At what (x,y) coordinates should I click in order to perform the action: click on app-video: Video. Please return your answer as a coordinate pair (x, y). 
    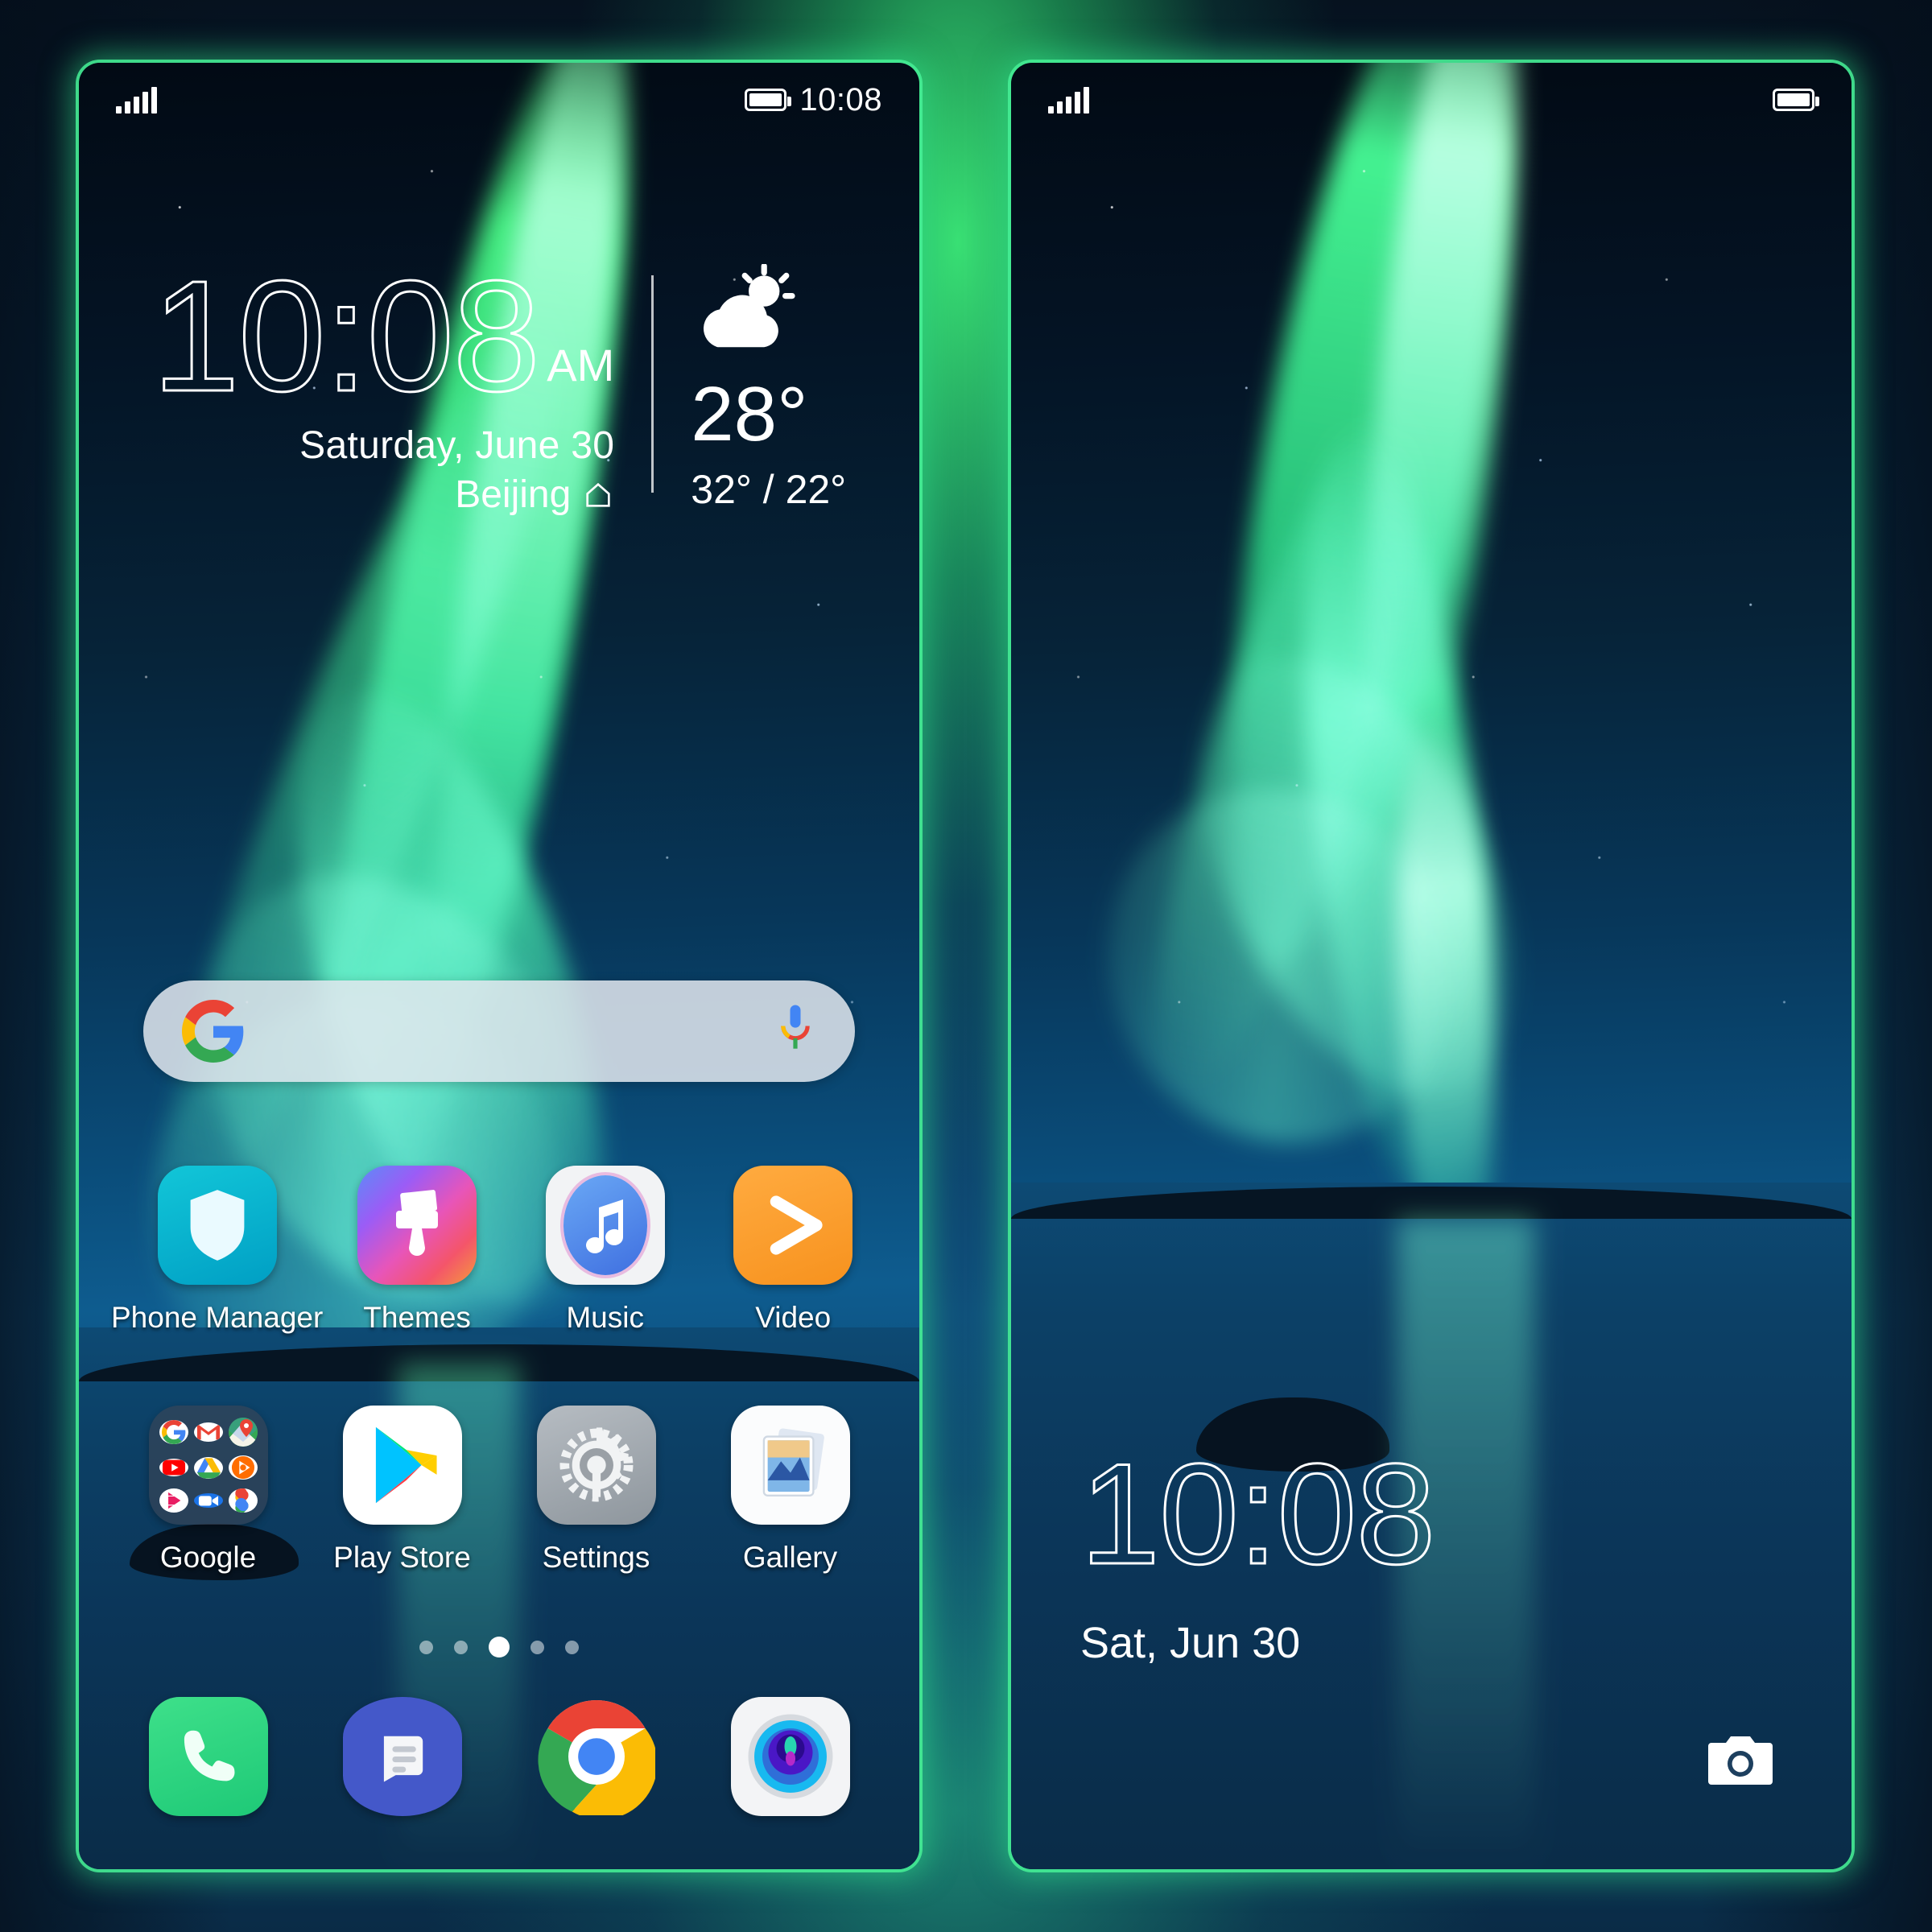
    Looking at the image, I should click on (793, 1250).